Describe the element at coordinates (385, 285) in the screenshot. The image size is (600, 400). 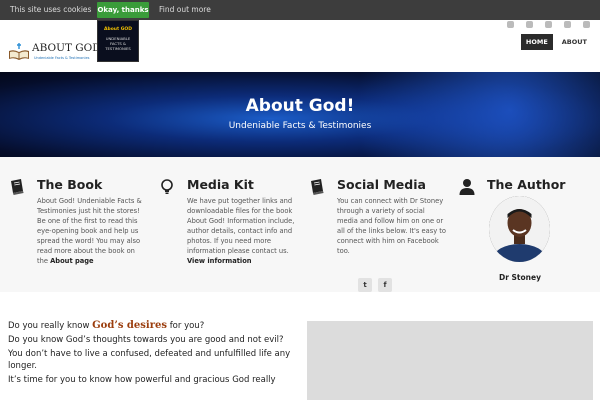
I see `facebook-button: f` at that location.